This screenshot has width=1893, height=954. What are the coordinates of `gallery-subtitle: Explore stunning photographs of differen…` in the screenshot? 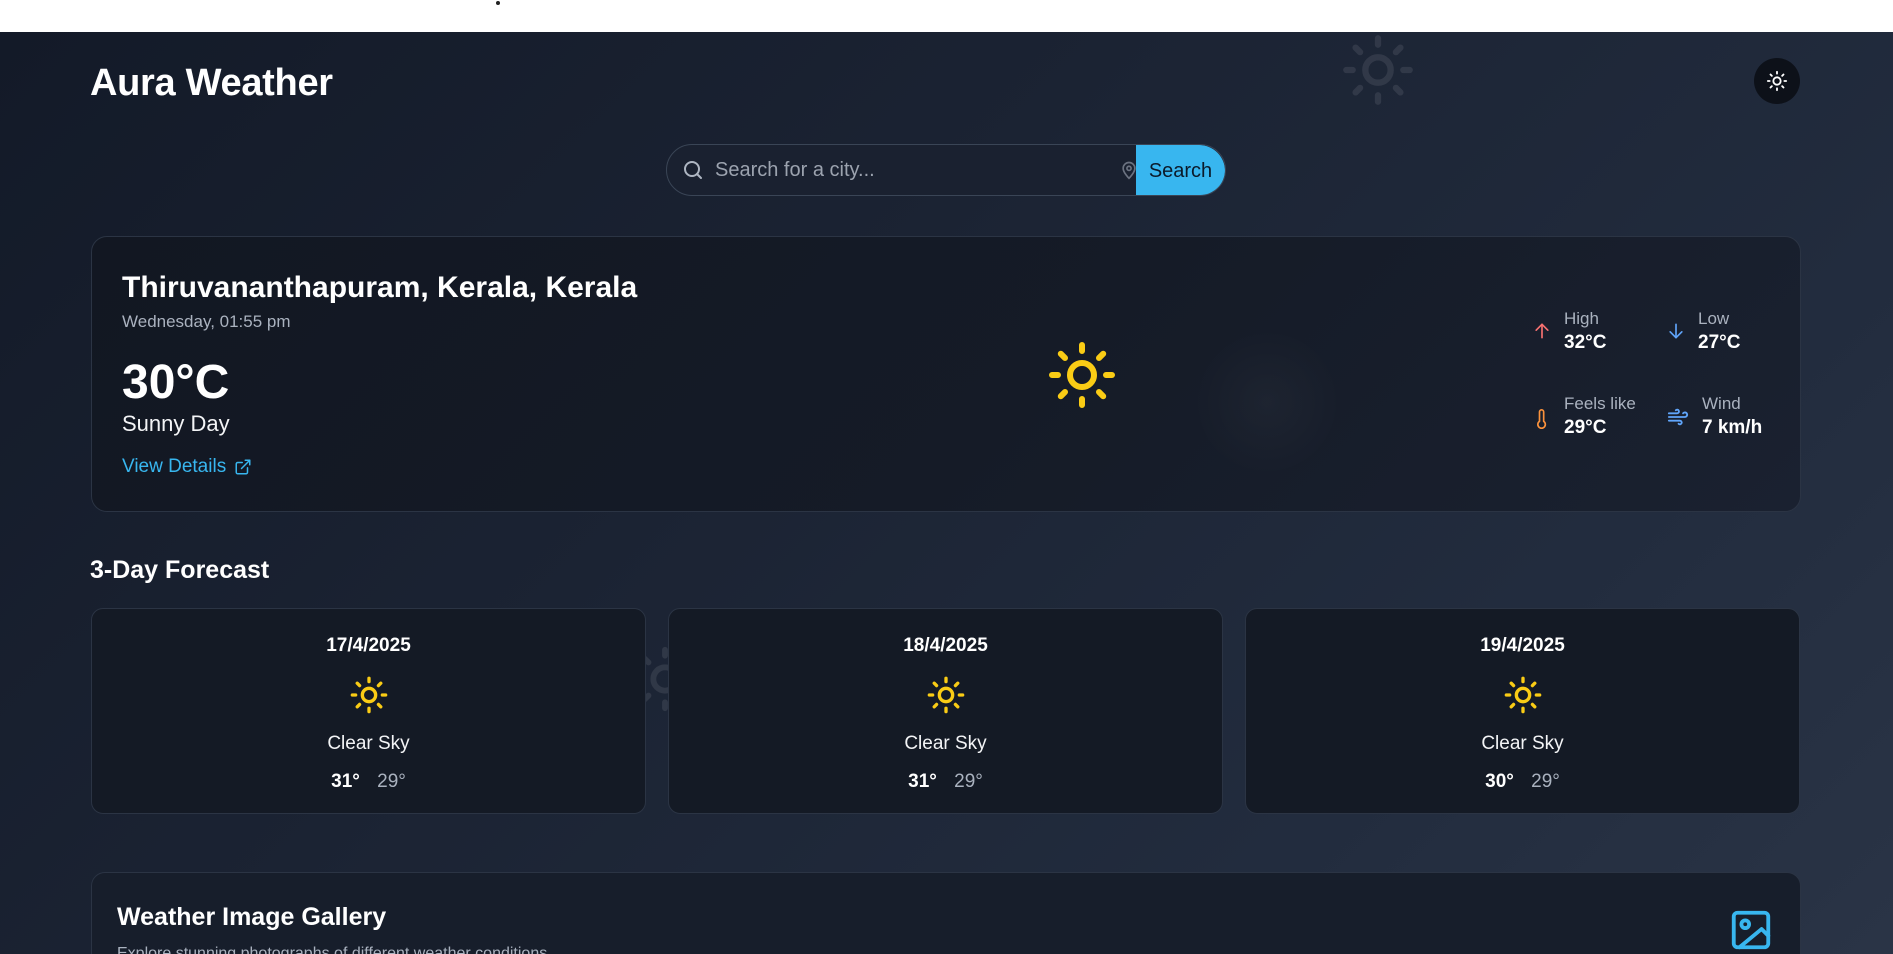 It's located at (332, 949).